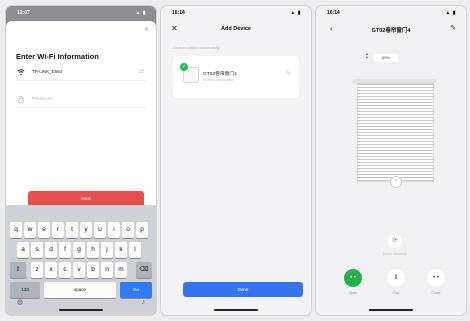 The width and height of the screenshot is (470, 321). Describe the element at coordinates (51, 250) in the screenshot. I see `key-d: d` at that location.